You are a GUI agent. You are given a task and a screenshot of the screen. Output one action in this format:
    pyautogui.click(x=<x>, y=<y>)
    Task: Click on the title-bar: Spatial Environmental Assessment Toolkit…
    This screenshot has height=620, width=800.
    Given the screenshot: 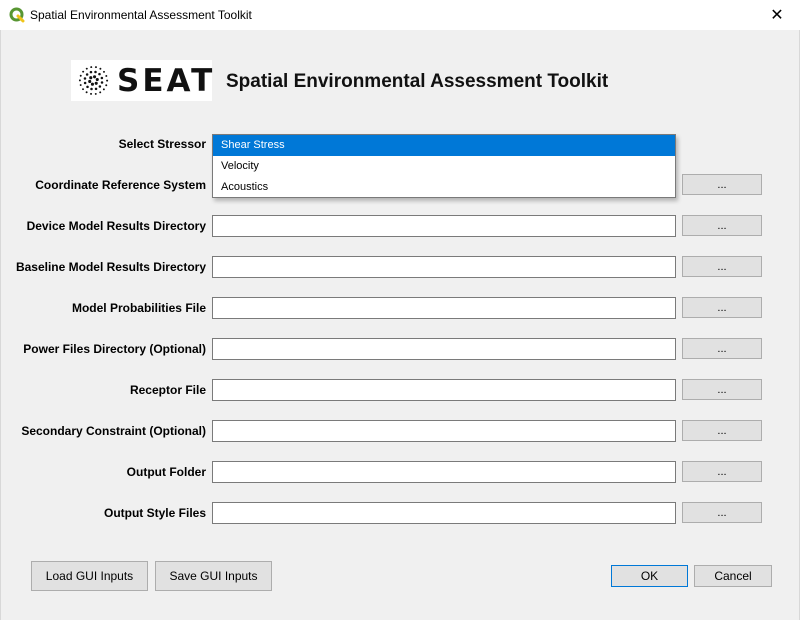 What is the action you would take?
    pyautogui.click(x=400, y=15)
    